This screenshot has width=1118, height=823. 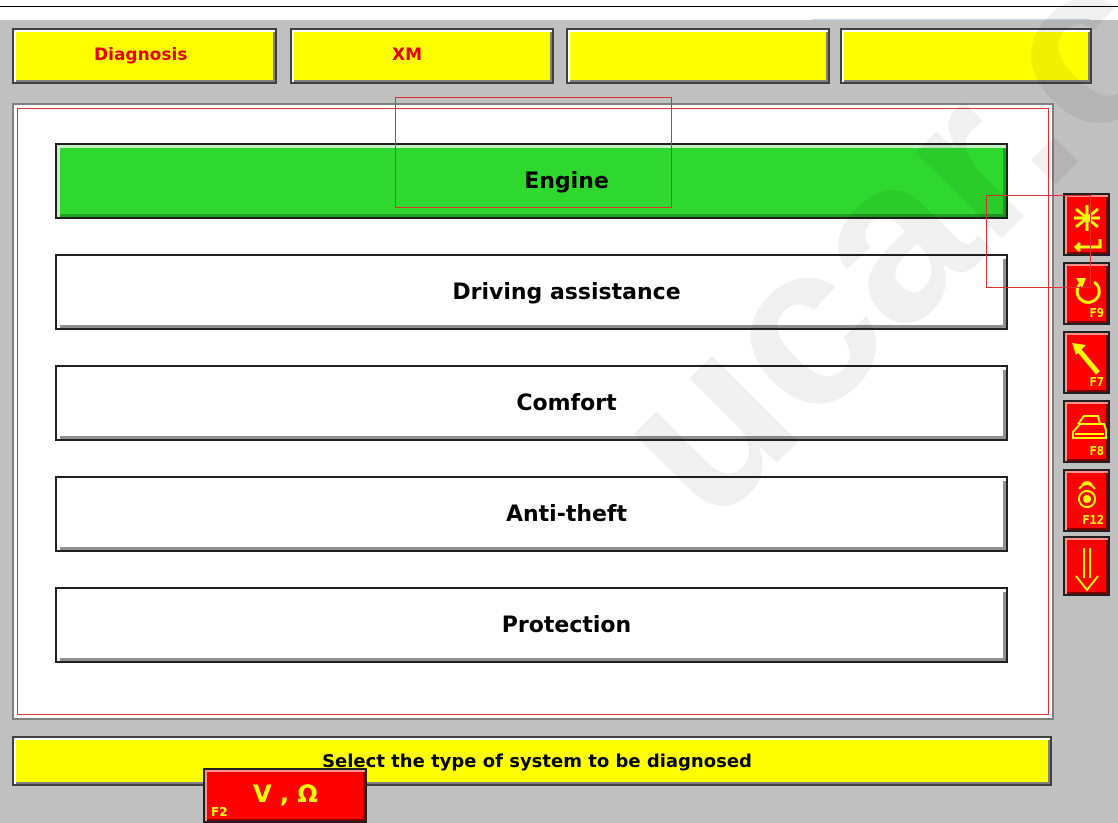 I want to click on menu-item-driving-assistance: Driving assistance, so click(x=531, y=292).